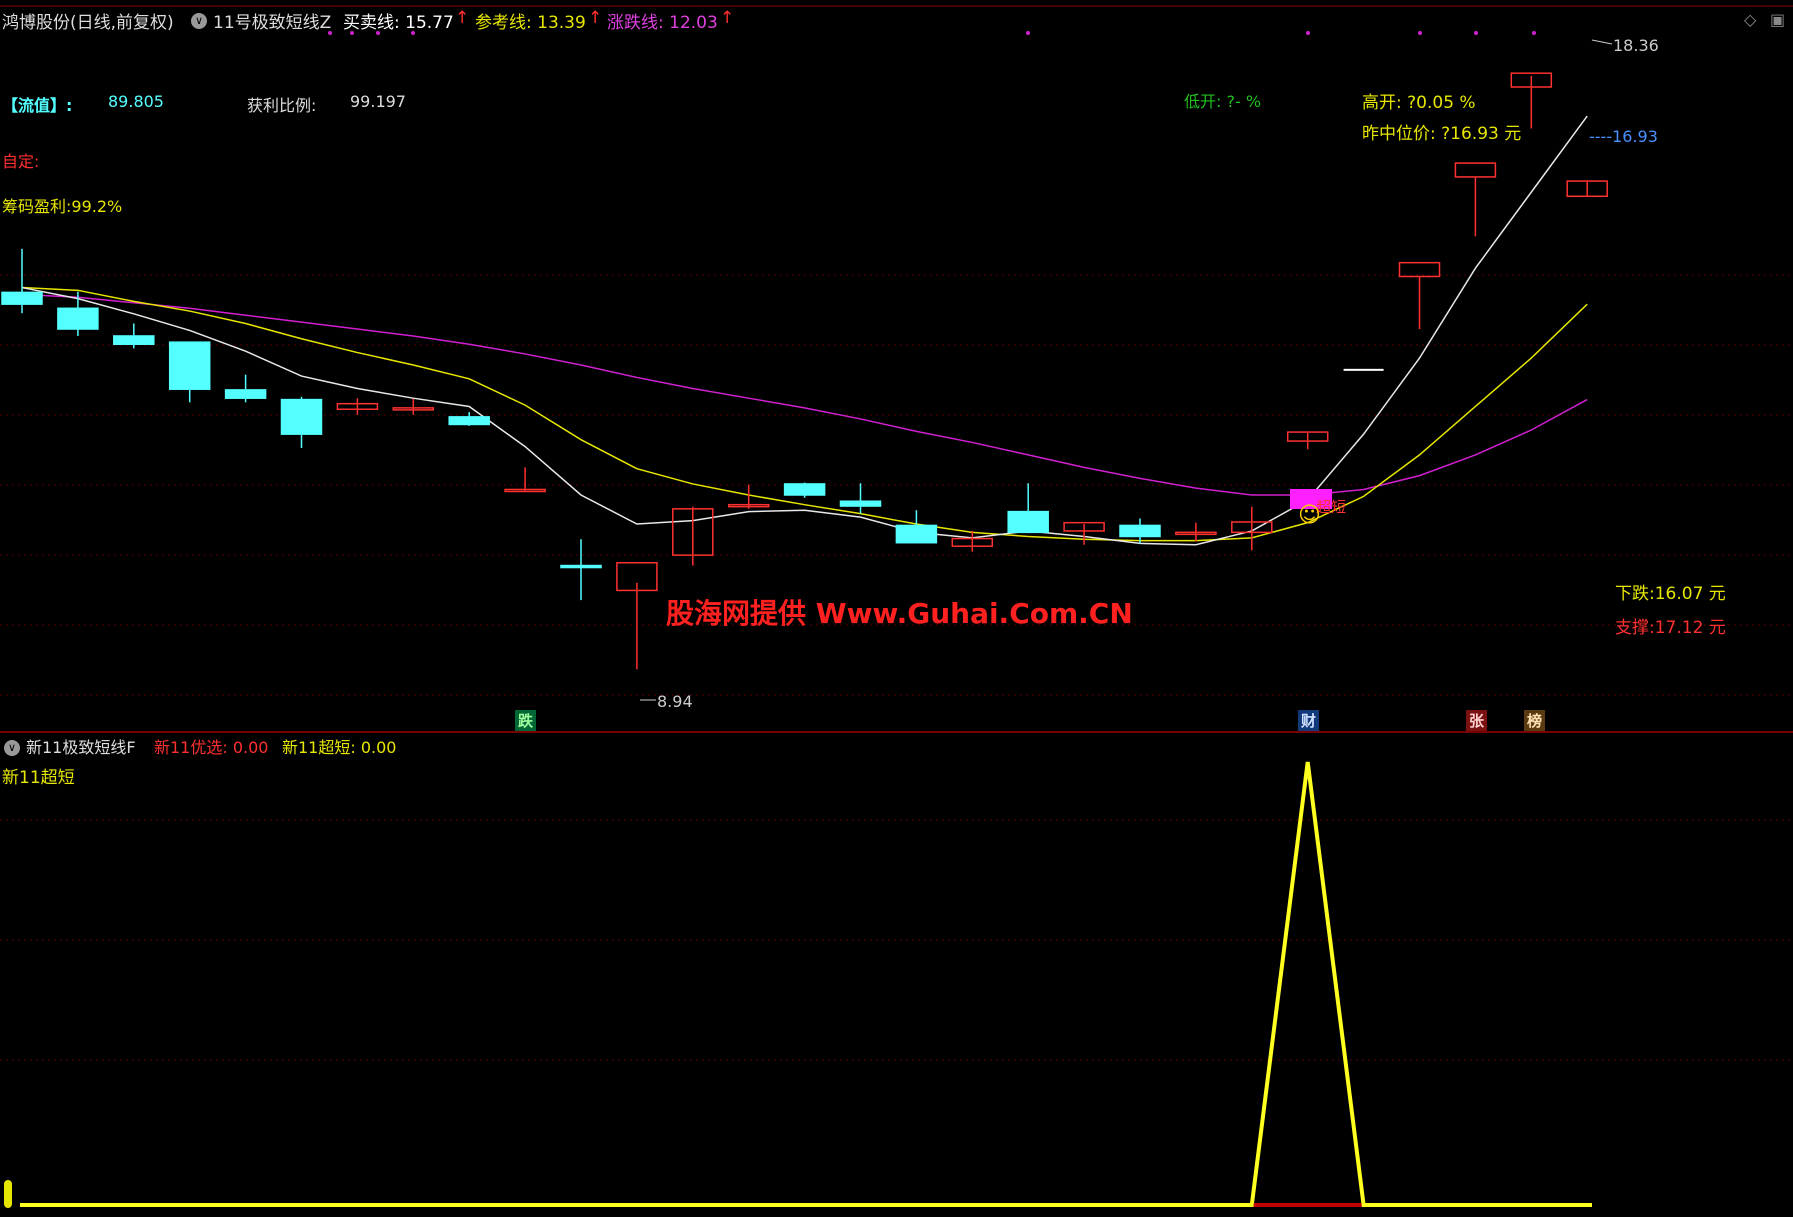 The height and width of the screenshot is (1217, 1793). I want to click on high-open: 高开: ?0.05 %, so click(1419, 103).